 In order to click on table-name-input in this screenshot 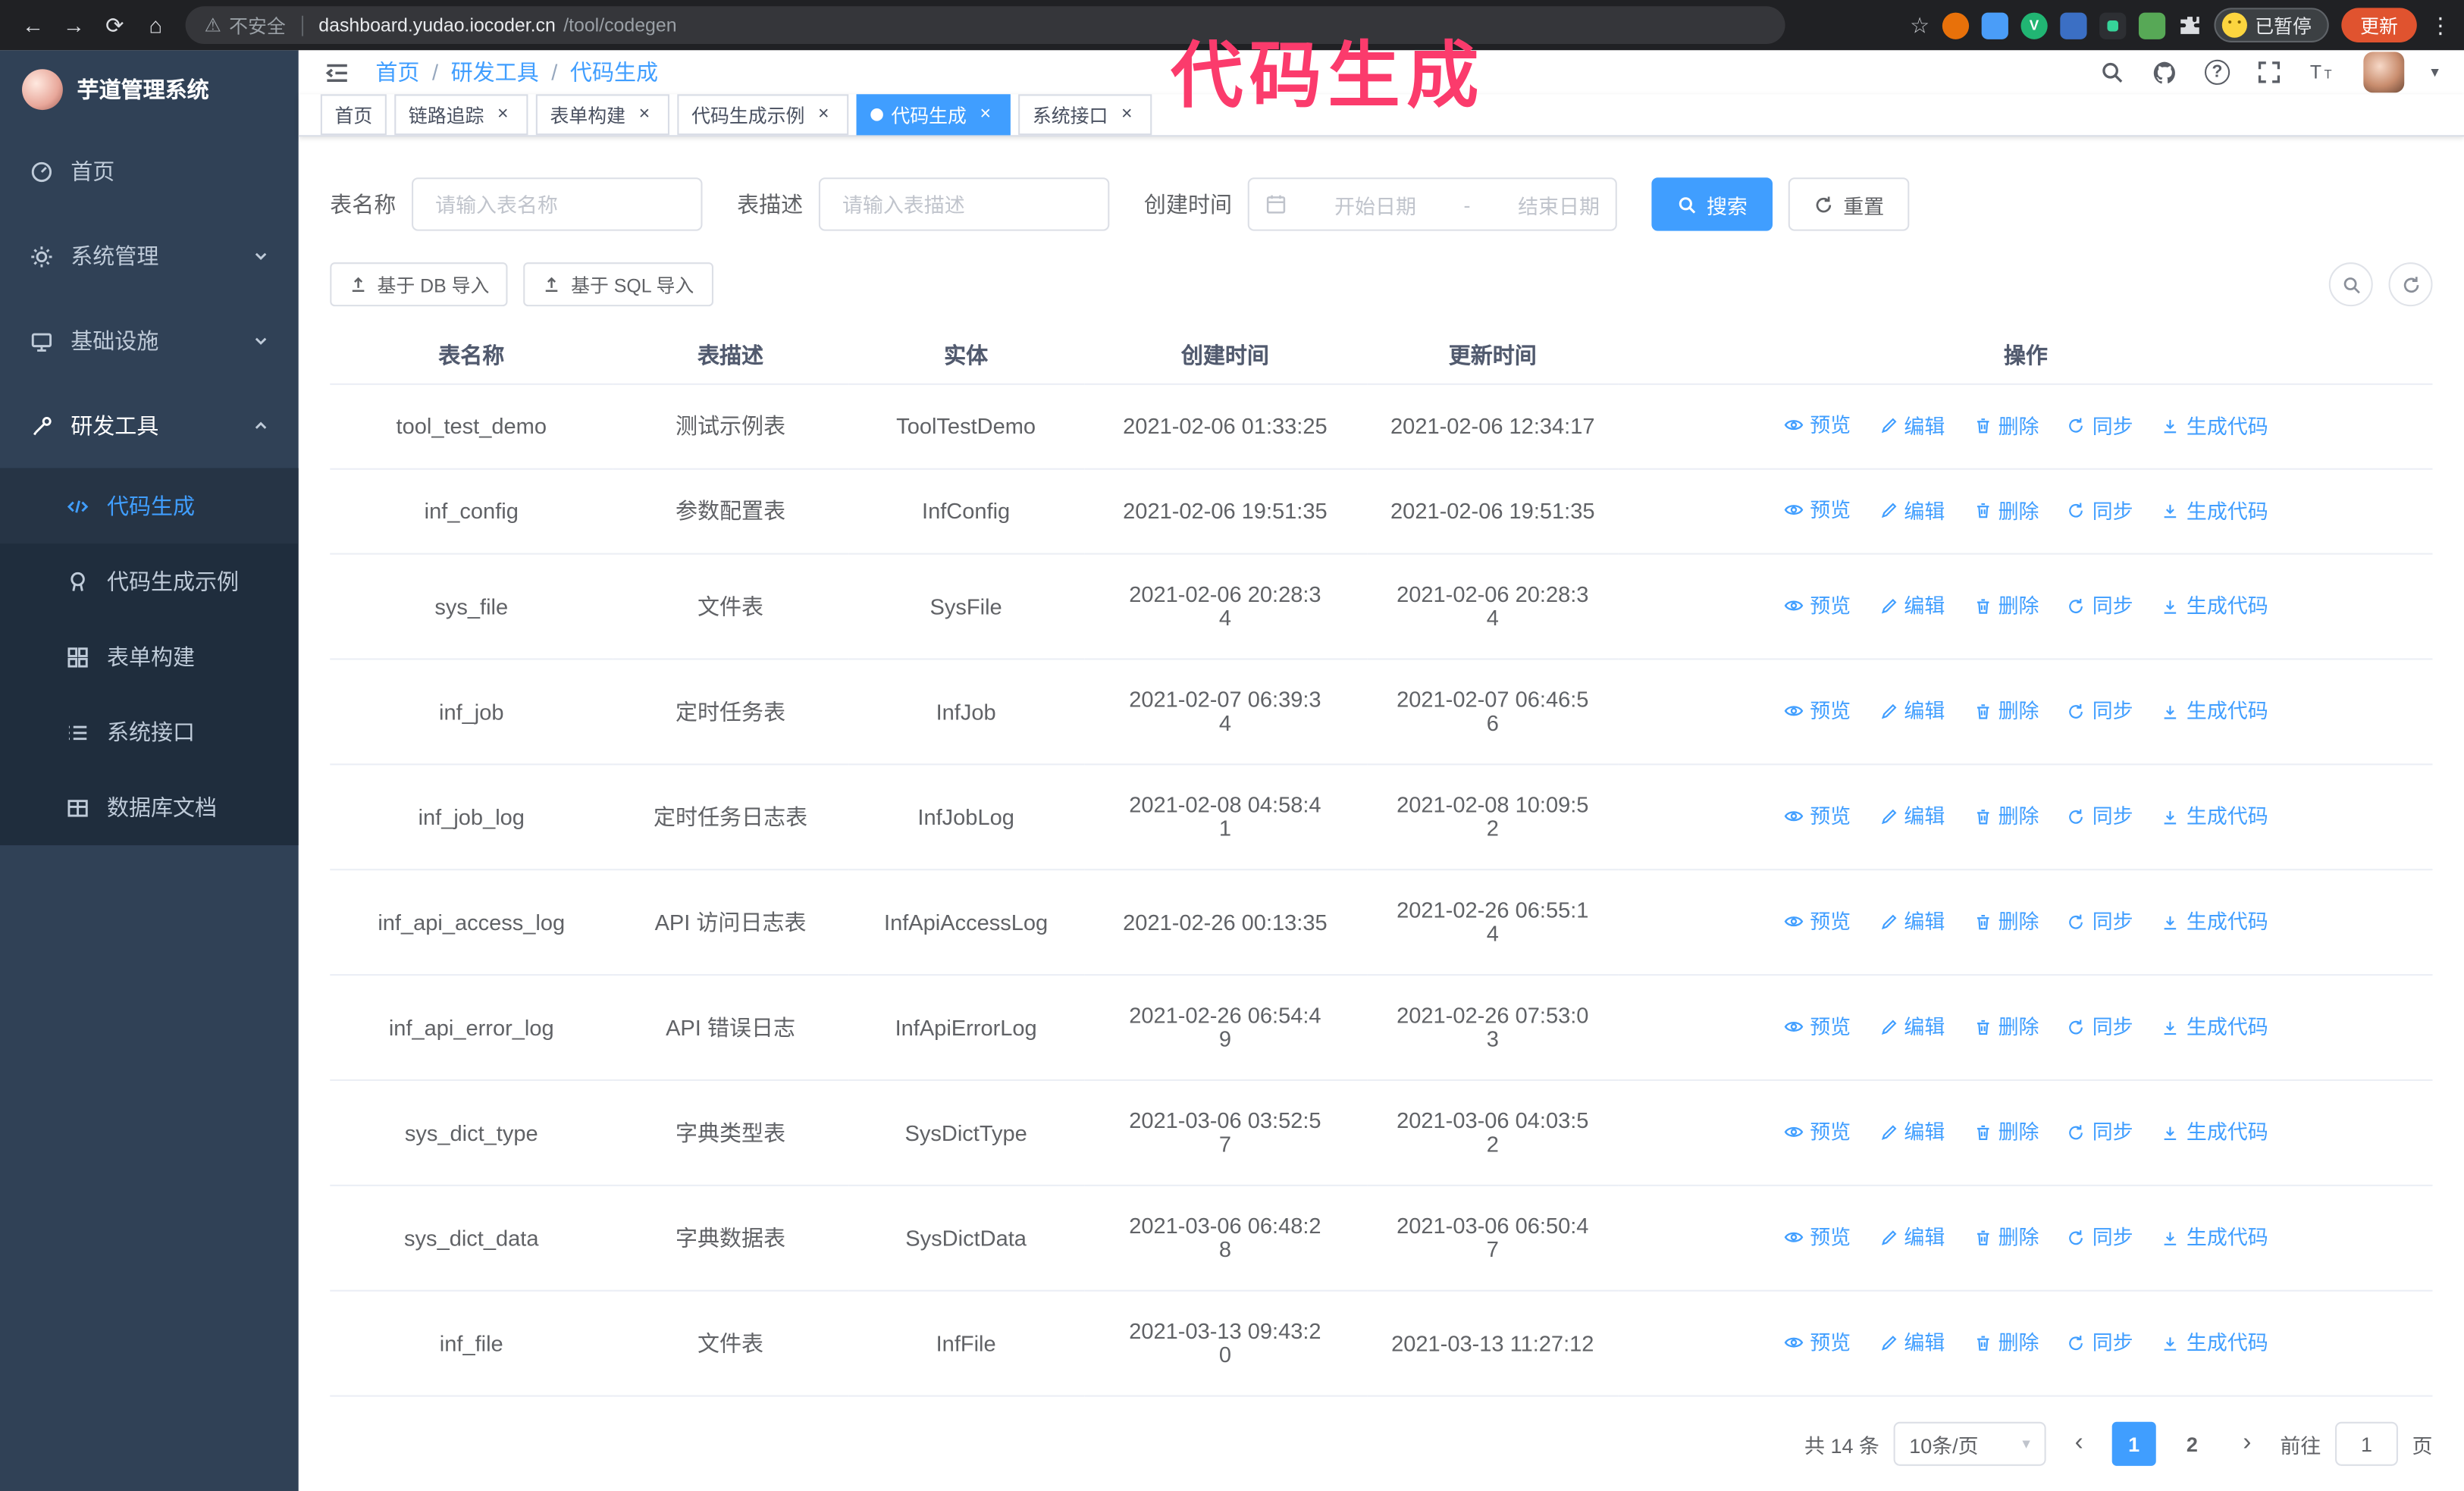, I will do `click(556, 204)`.